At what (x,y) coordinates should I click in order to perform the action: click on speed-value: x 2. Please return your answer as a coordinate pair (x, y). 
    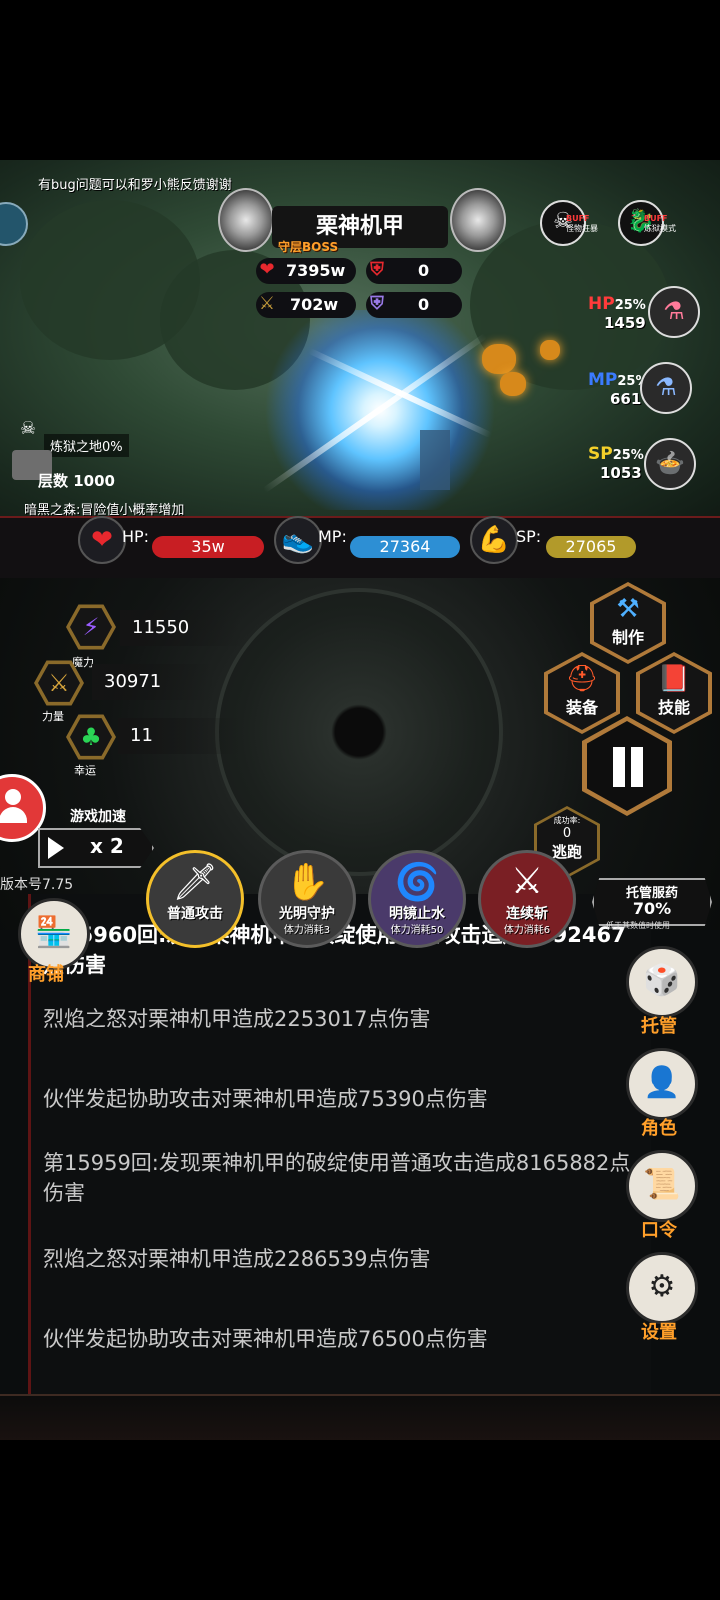
    Looking at the image, I should click on (107, 846).